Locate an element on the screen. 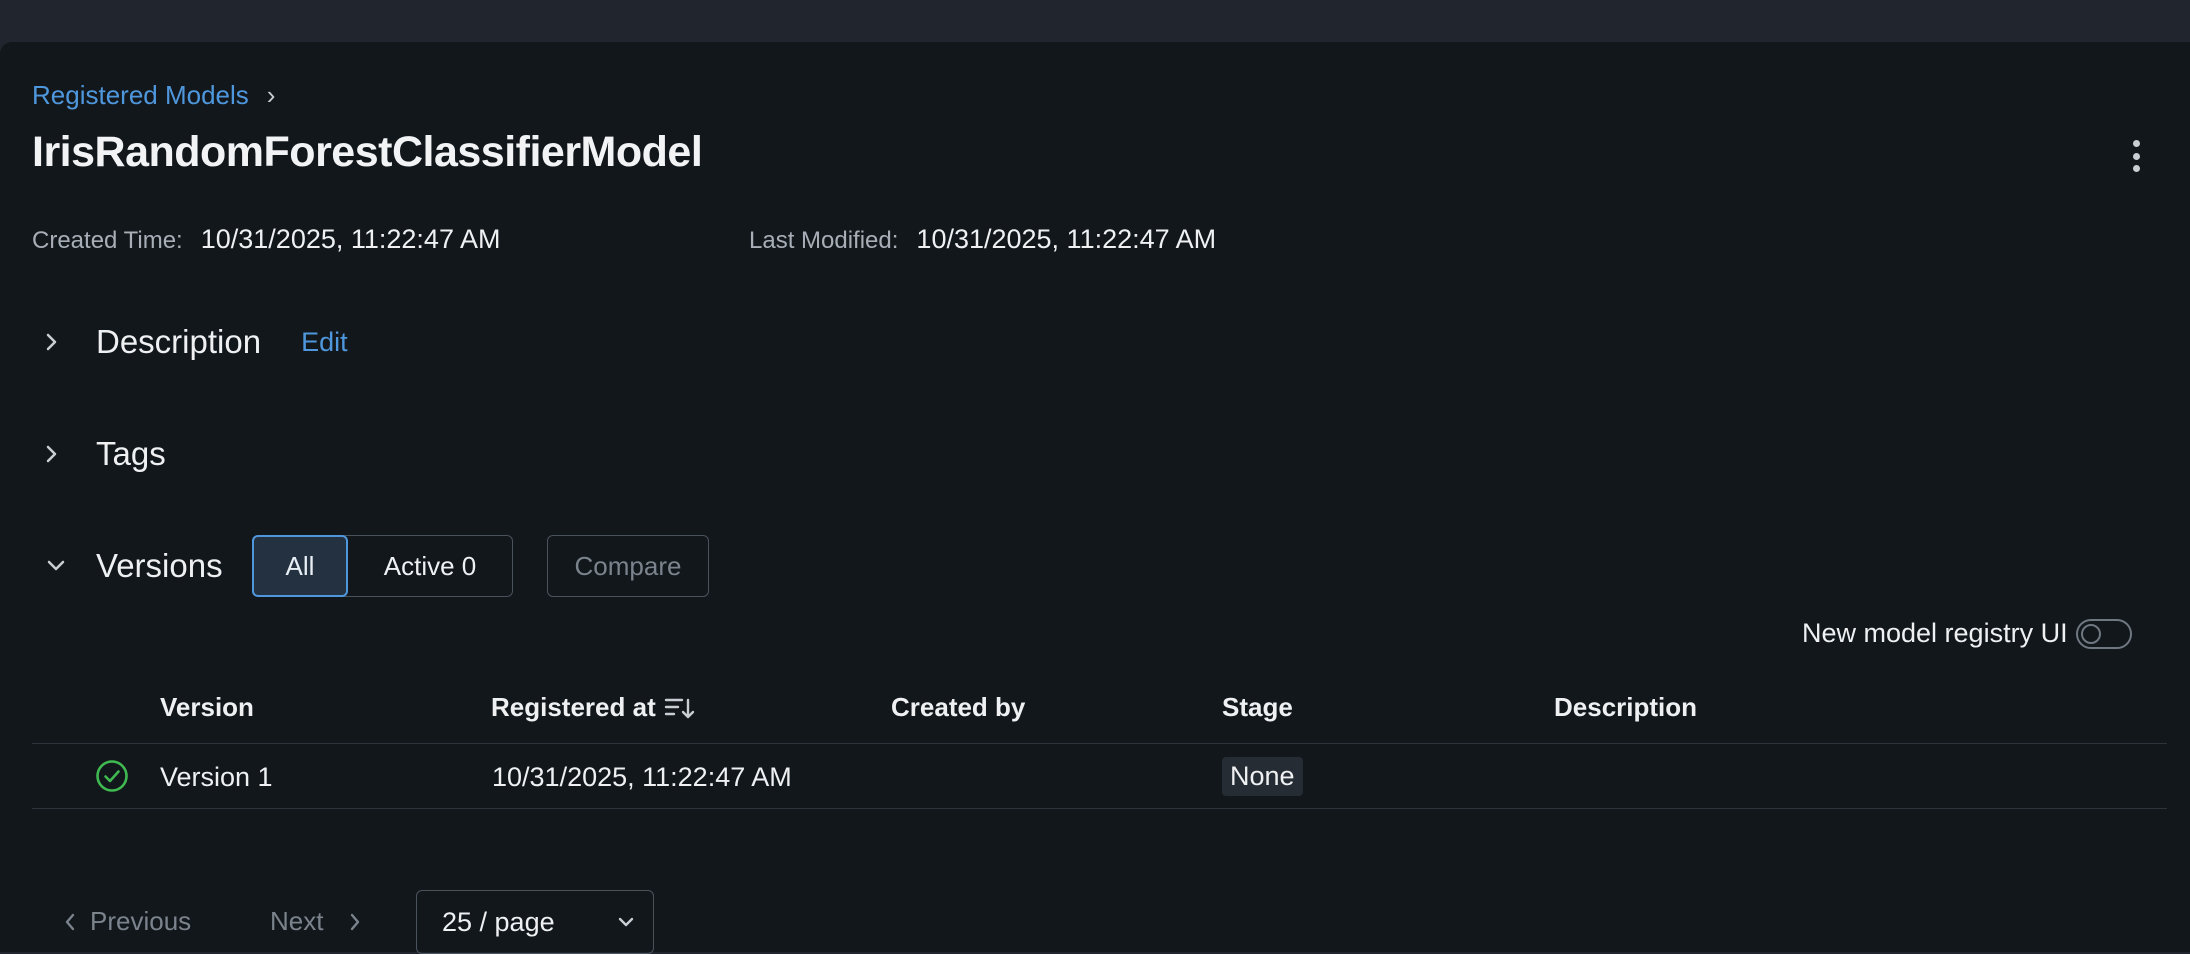 Image resolution: width=2190 pixels, height=954 pixels. created-time: Created Time: 10/31/2025, 11:22:47 AM is located at coordinates (266, 239).